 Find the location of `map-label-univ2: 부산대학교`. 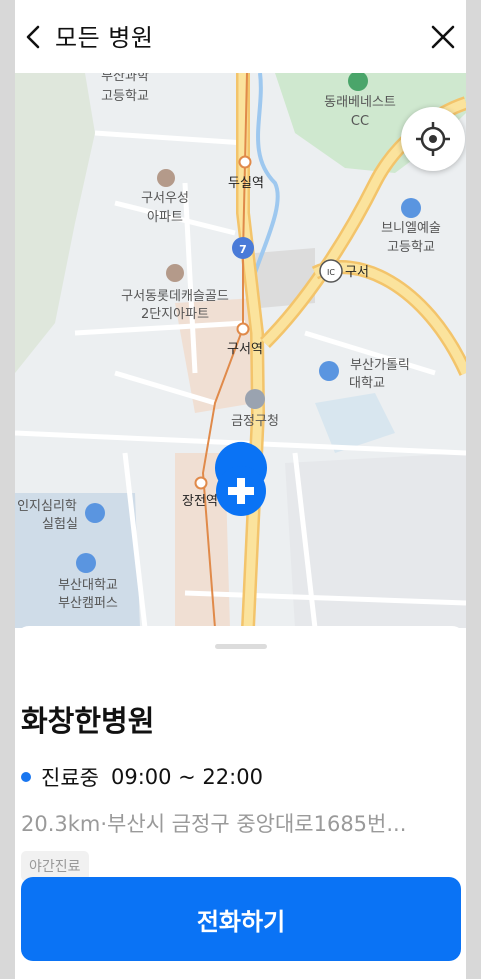

map-label-univ2: 부산대학교 is located at coordinates (88, 585).